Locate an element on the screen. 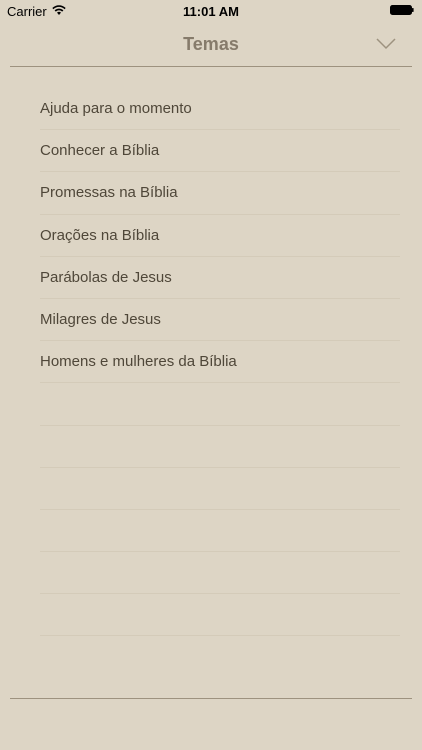 This screenshot has height=750, width=422. list-item: Promessas na Bíblia is located at coordinates (220, 193).